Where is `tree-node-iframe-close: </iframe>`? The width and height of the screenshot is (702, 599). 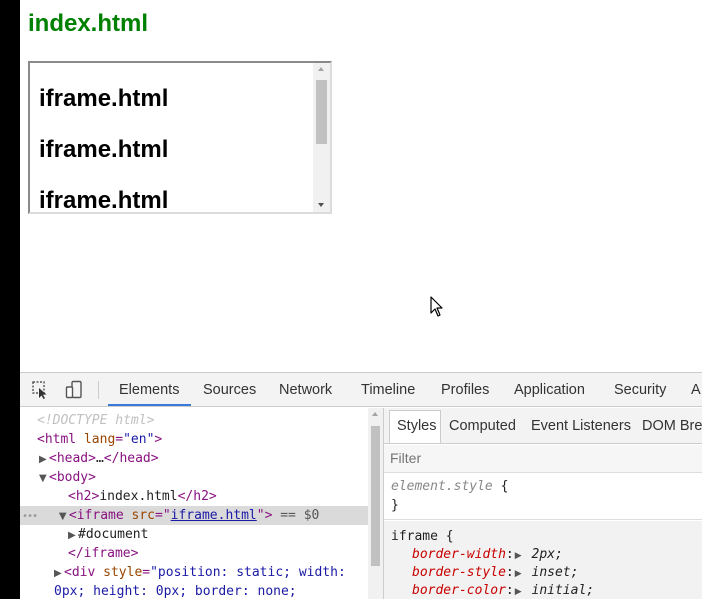
tree-node-iframe-close: </iframe> is located at coordinates (103, 553).